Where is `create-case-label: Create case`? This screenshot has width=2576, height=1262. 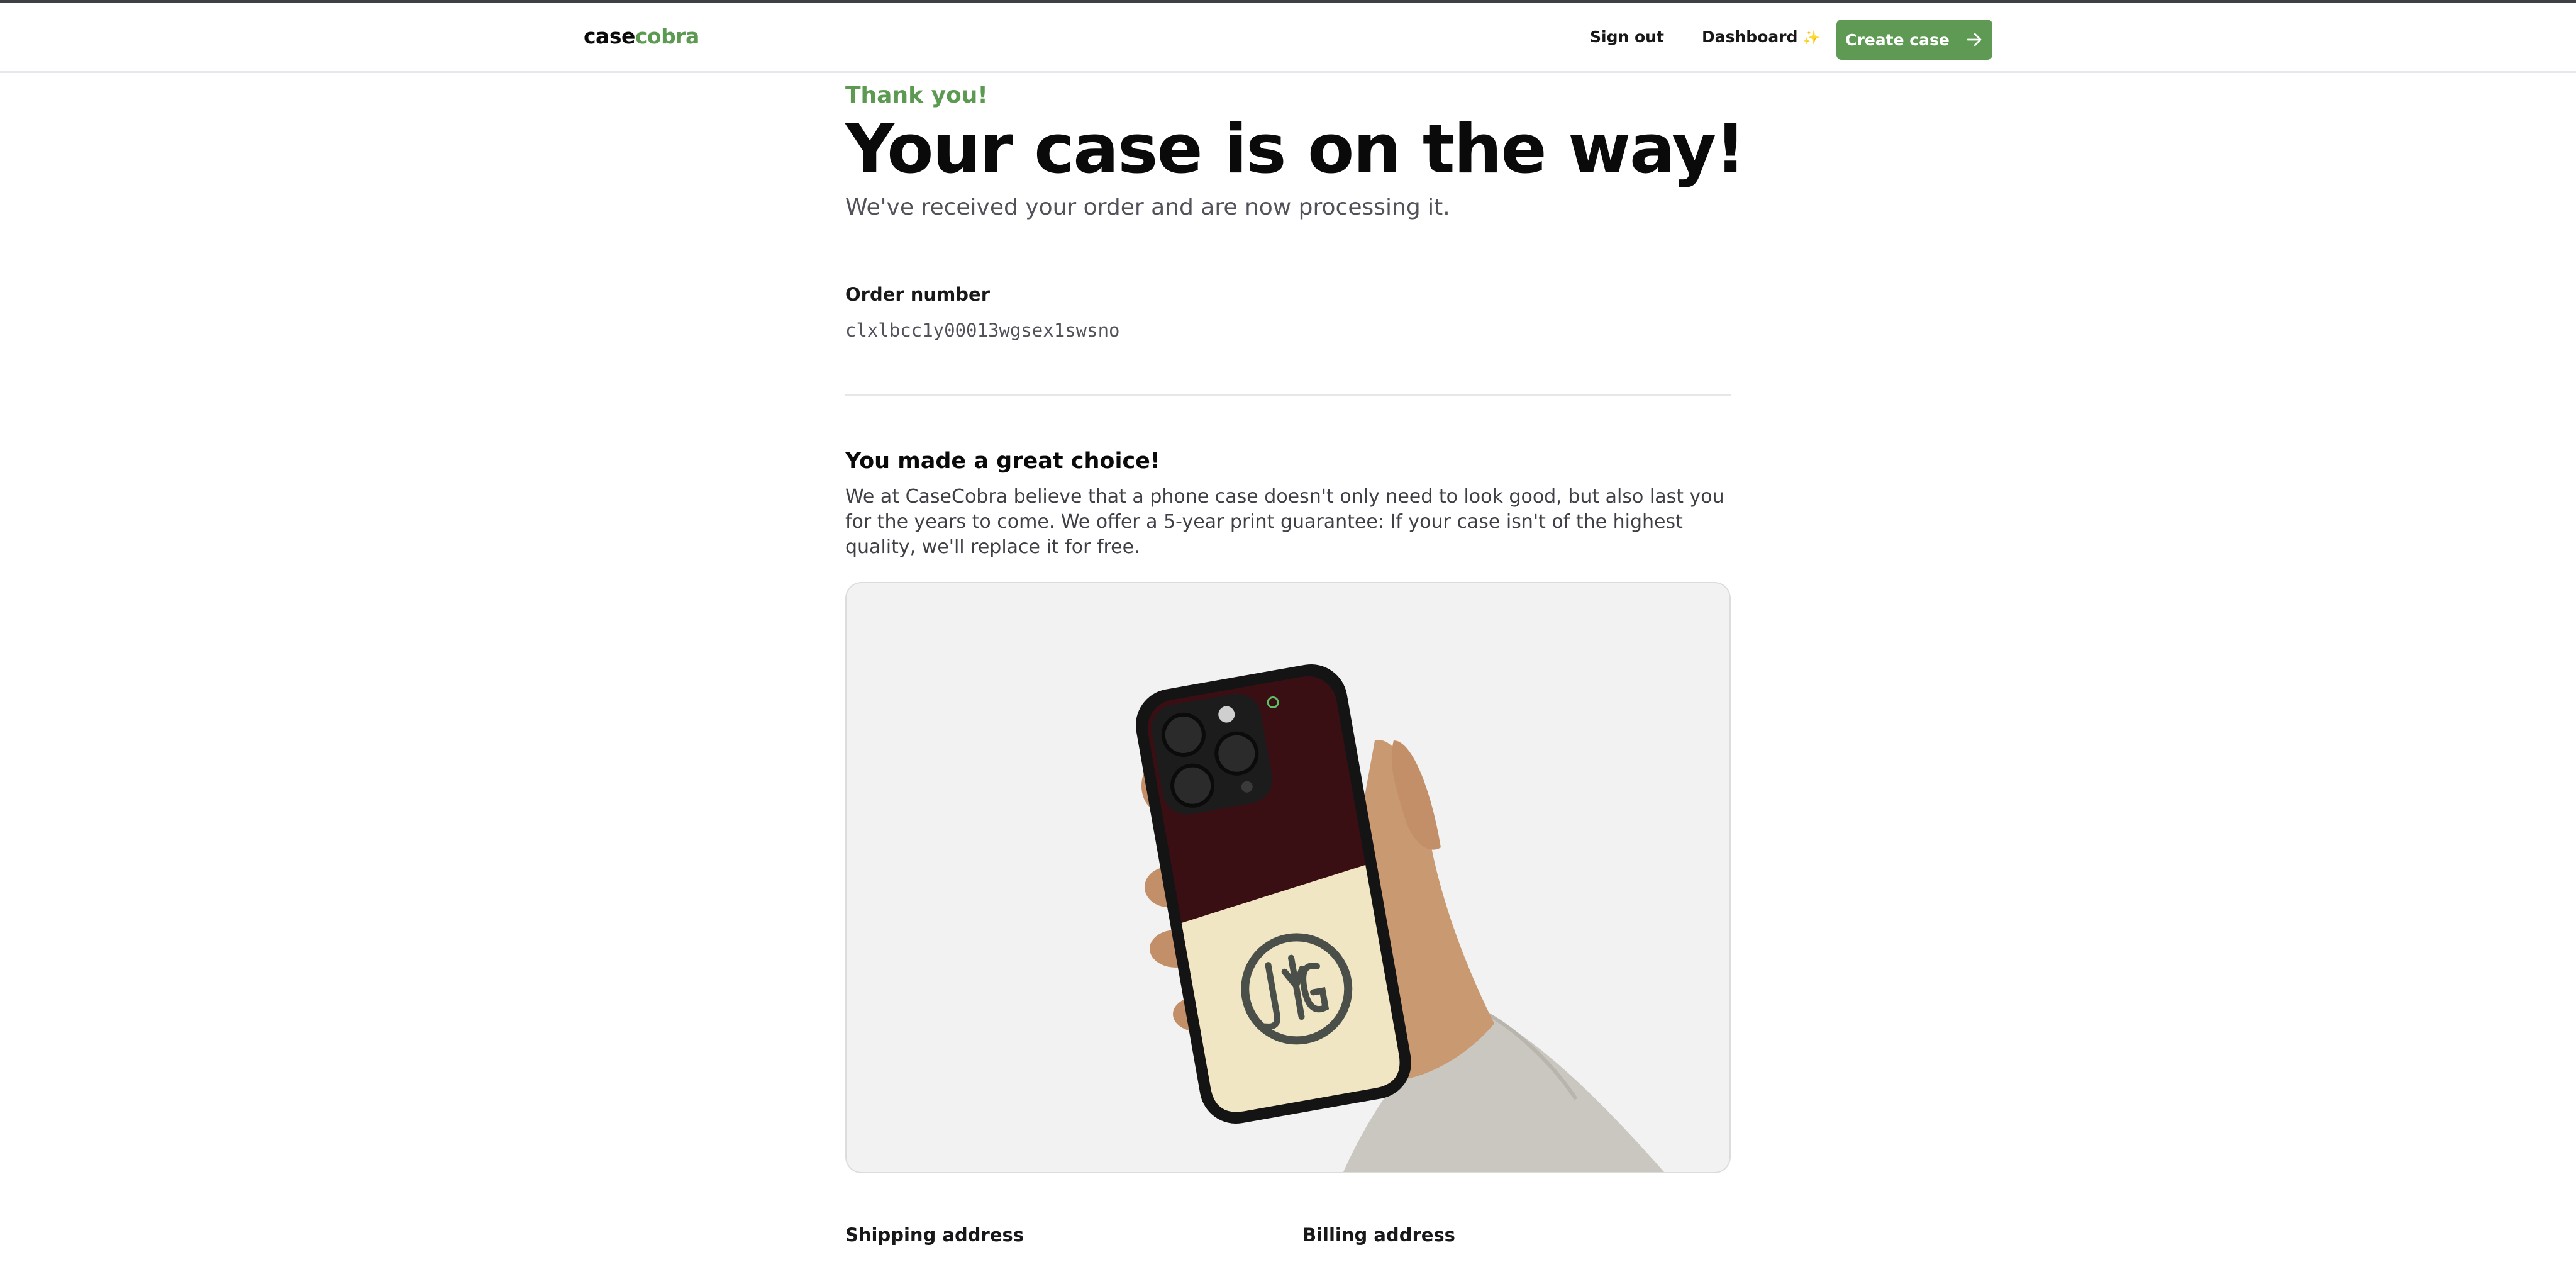 create-case-label: Create case is located at coordinates (1897, 39).